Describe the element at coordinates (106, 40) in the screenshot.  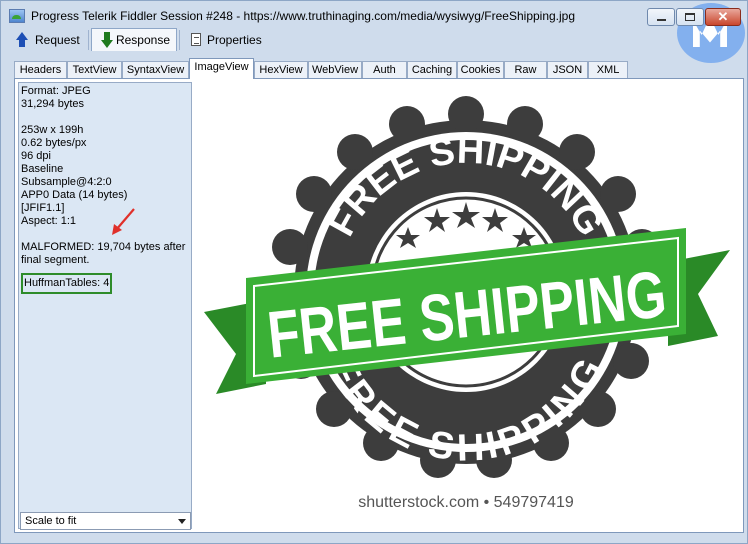
I see `down-arrow-icon` at that location.